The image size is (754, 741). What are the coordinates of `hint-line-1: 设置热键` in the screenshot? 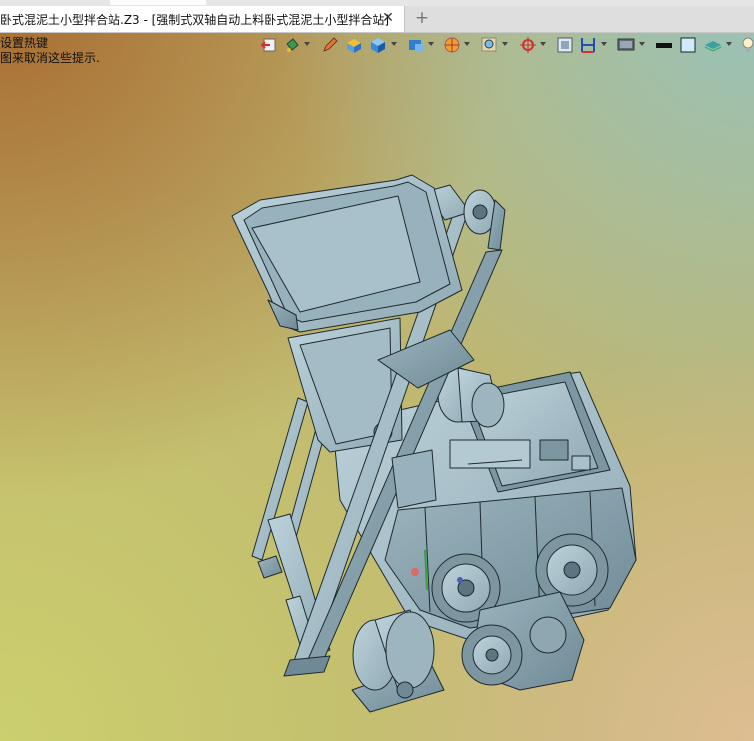 It's located at (24, 43).